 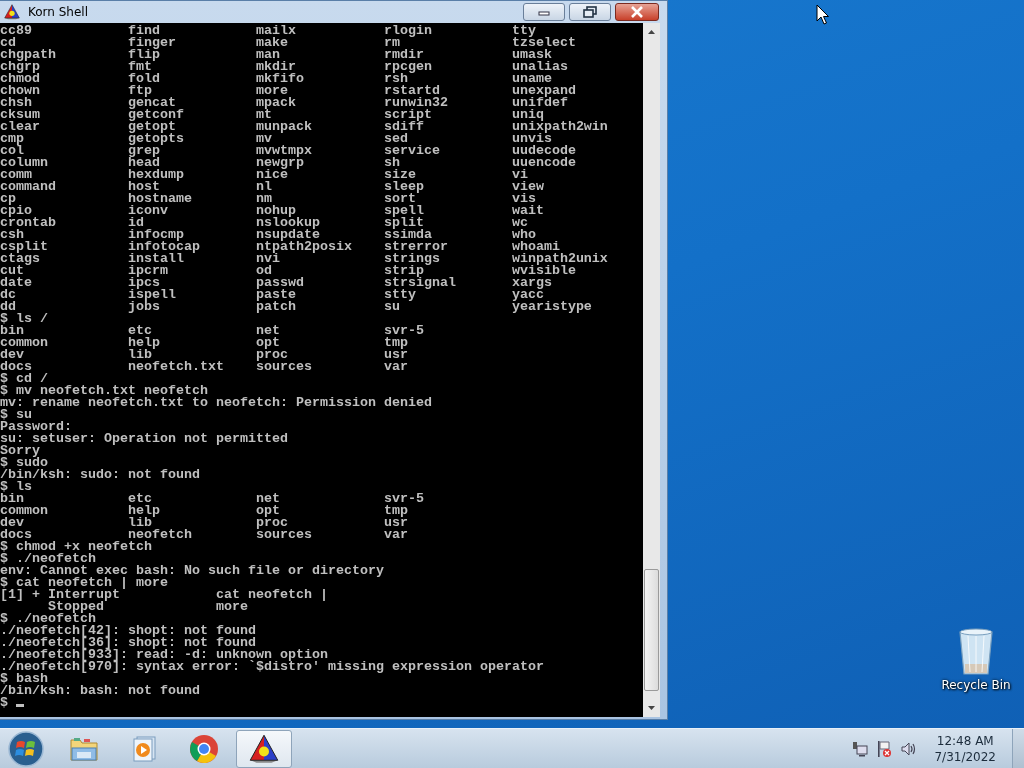 What do you see at coordinates (4, 702) in the screenshot?
I see `terminal-line: $` at bounding box center [4, 702].